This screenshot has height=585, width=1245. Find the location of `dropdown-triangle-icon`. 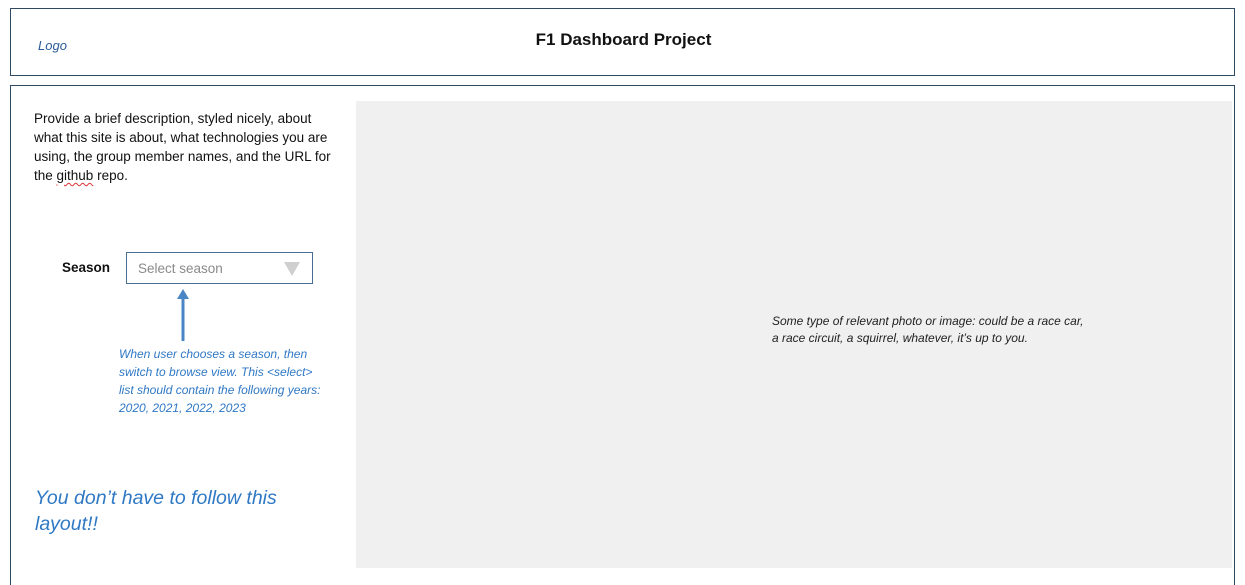

dropdown-triangle-icon is located at coordinates (292, 269).